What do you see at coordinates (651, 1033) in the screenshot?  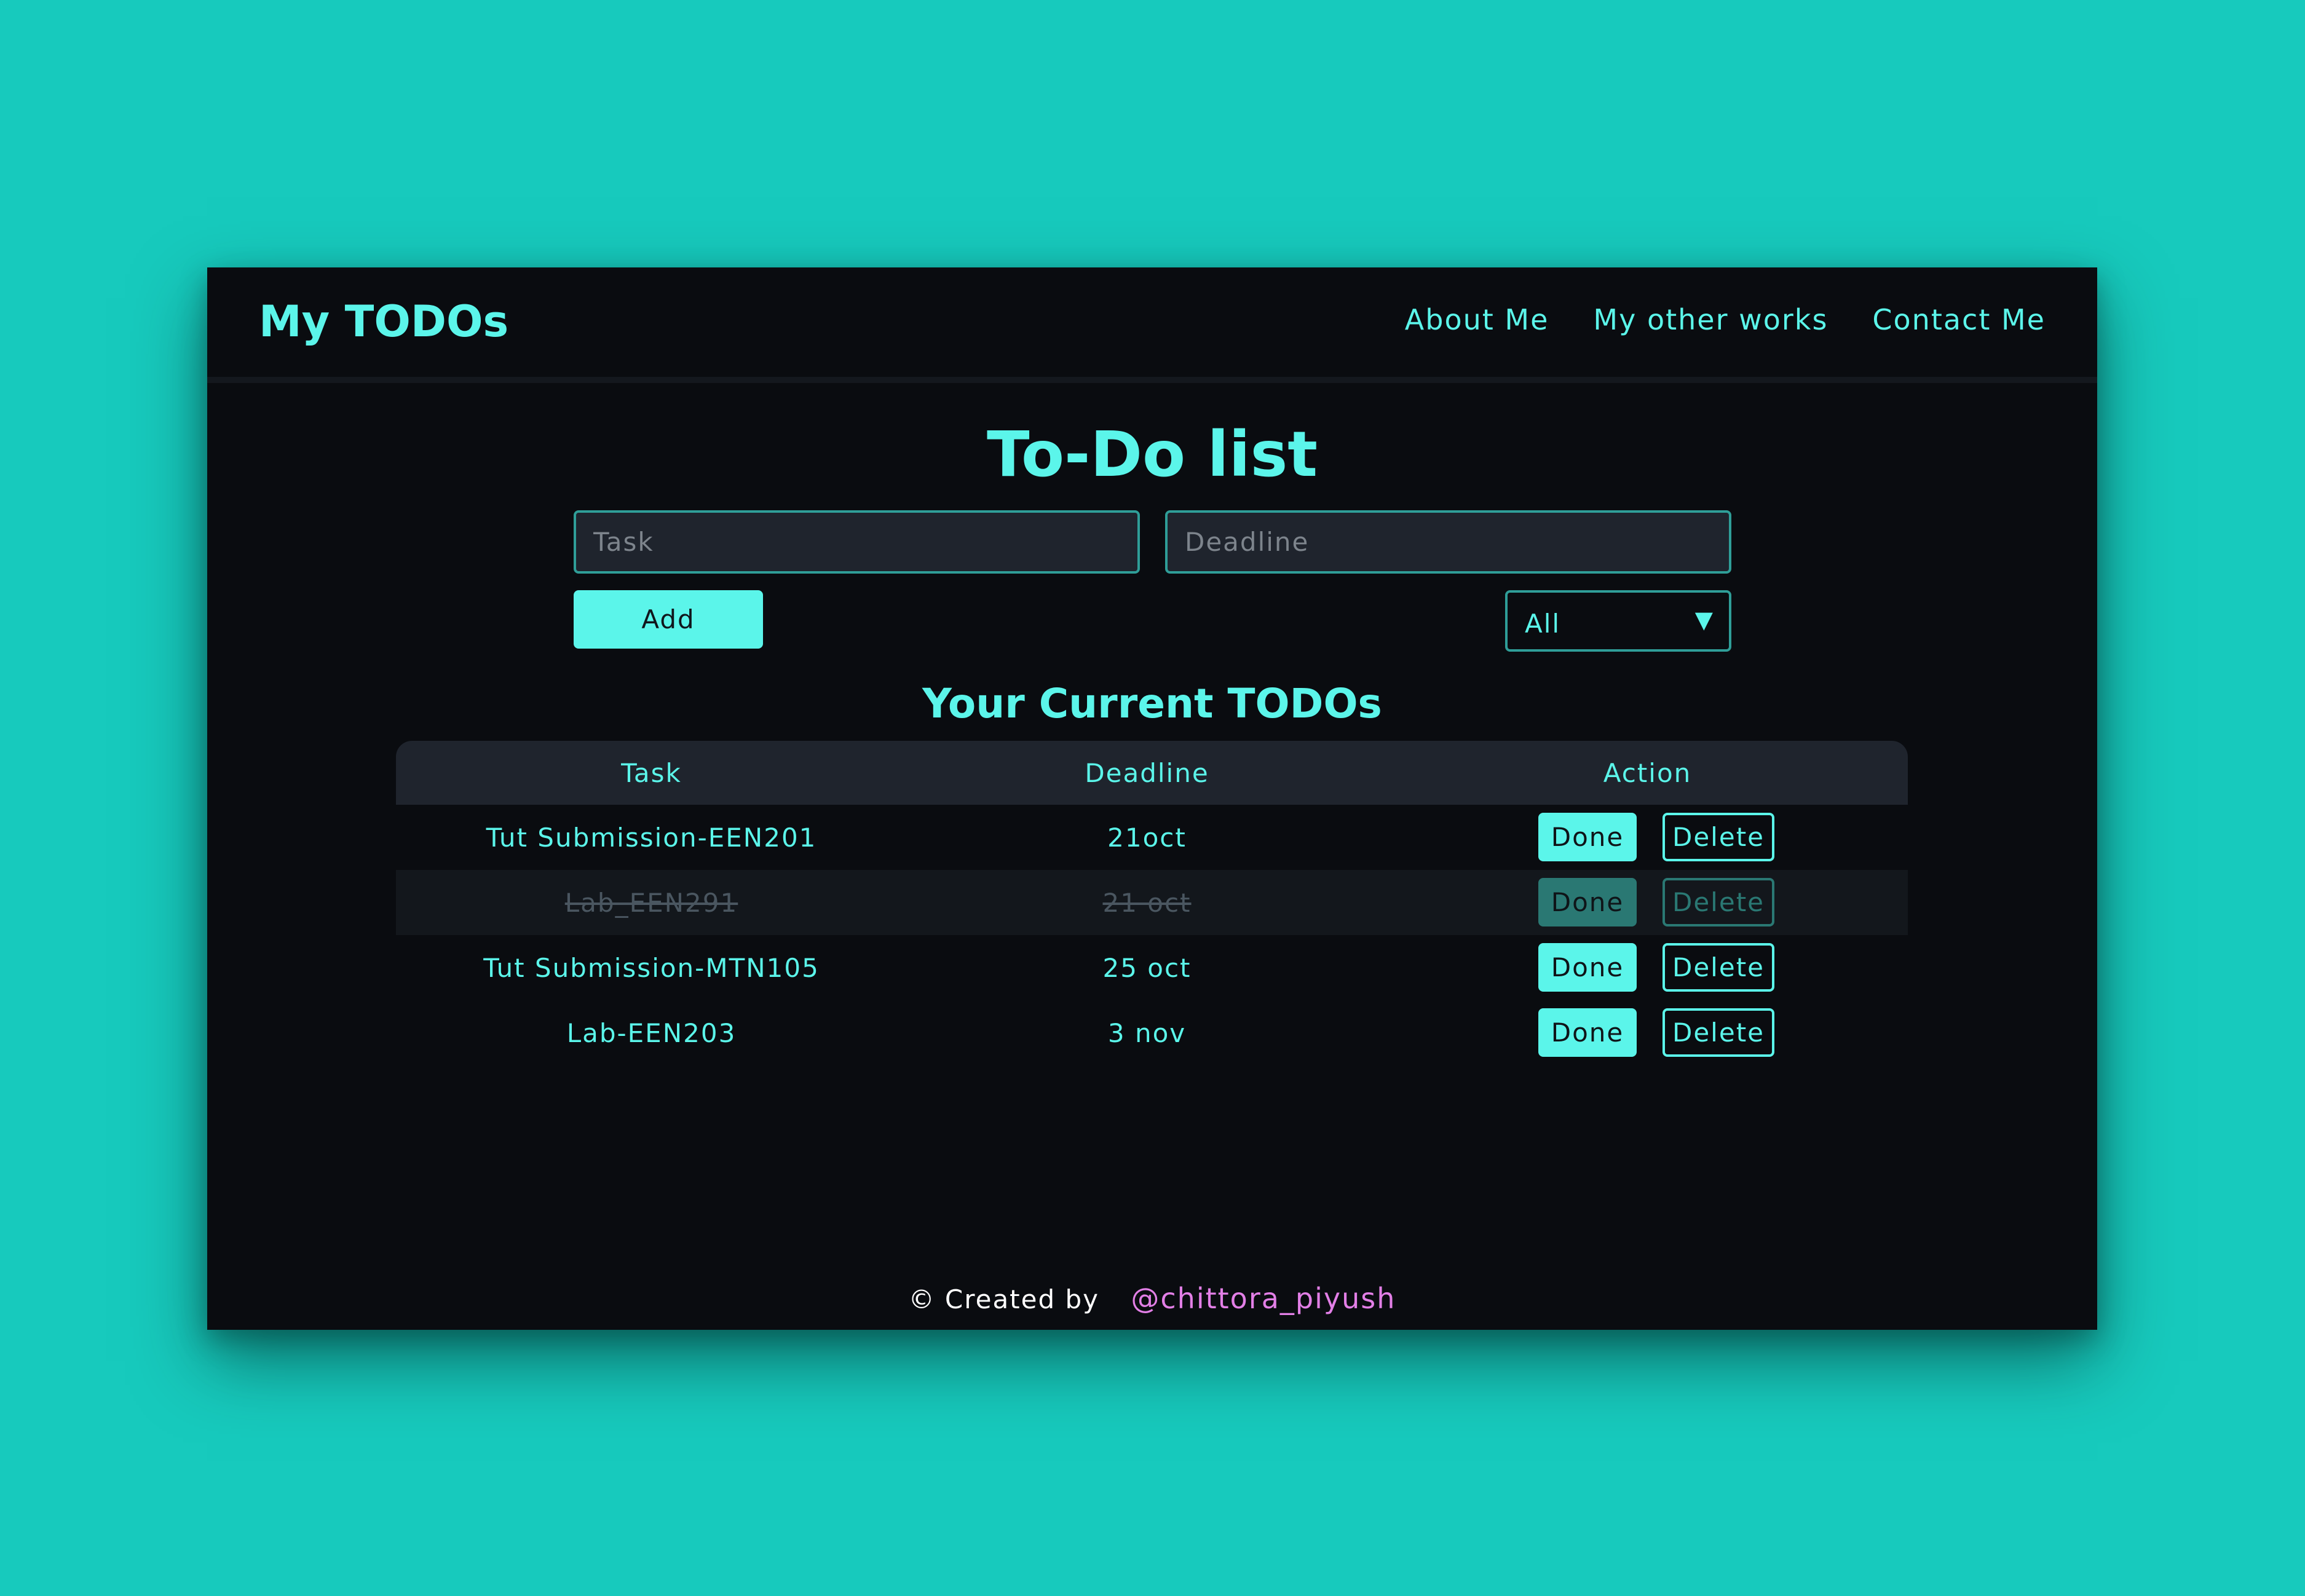 I see `task-cell: Lab-EEN203` at bounding box center [651, 1033].